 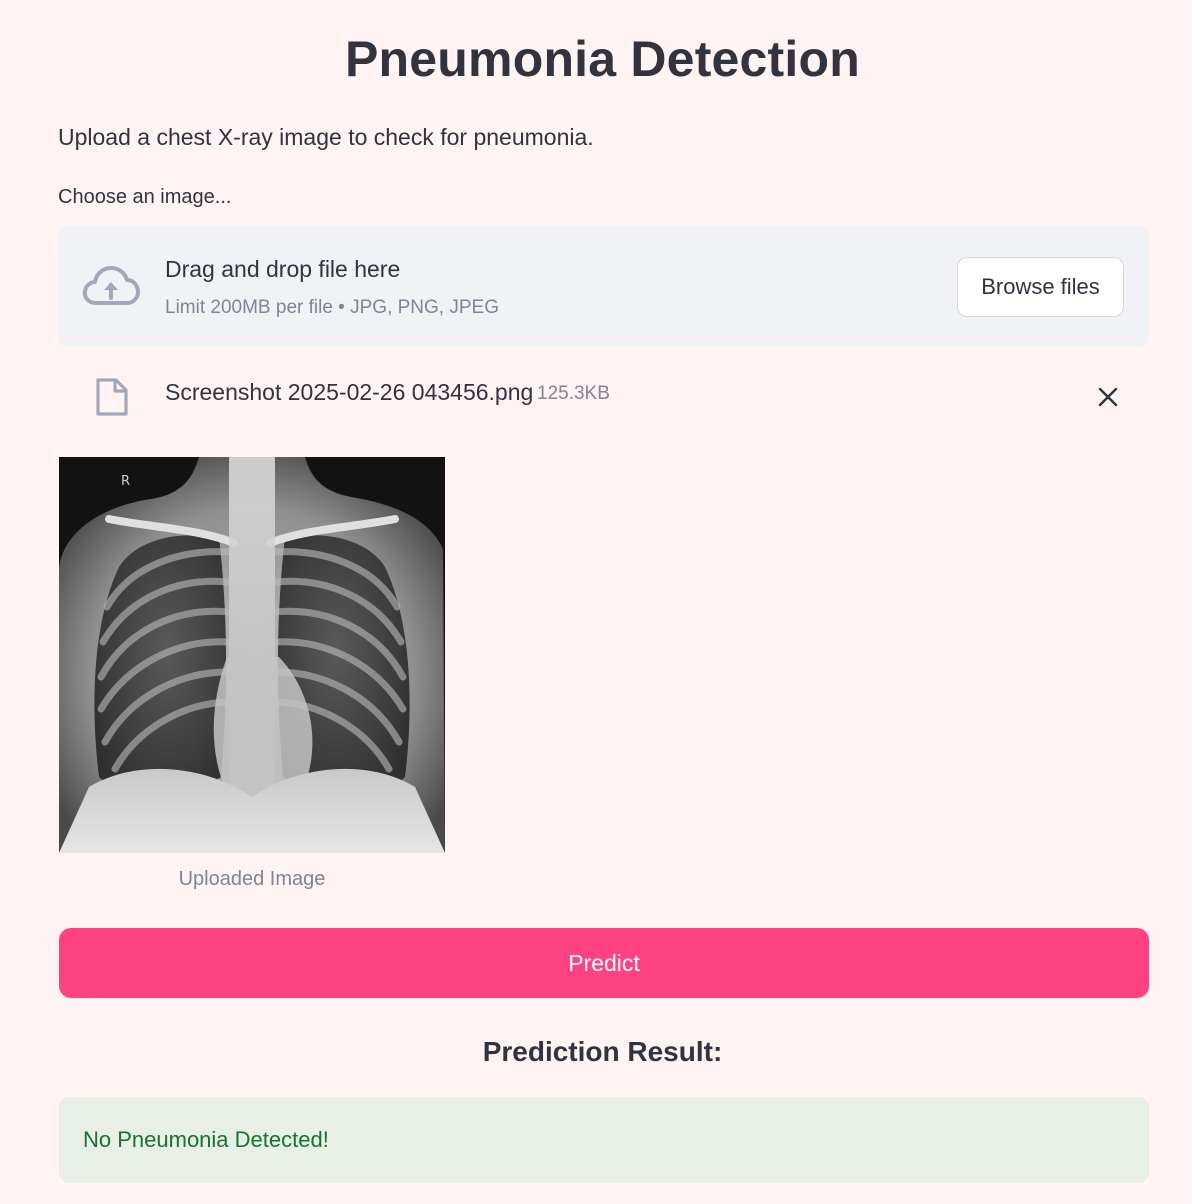 What do you see at coordinates (604, 1140) in the screenshot?
I see `success-alert: No Pneumonia Detected!` at bounding box center [604, 1140].